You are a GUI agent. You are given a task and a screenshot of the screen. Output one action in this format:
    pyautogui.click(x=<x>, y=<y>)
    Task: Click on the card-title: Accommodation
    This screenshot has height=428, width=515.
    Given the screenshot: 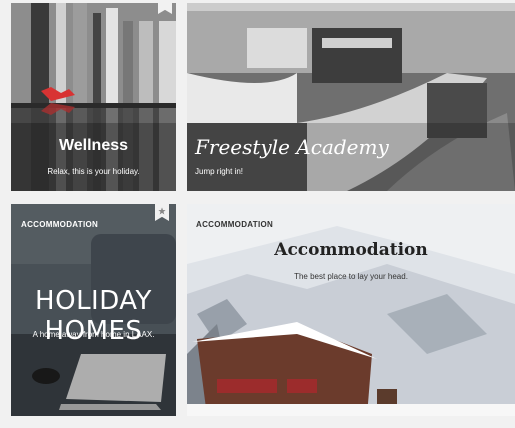 What is the action you would take?
    pyautogui.click(x=351, y=250)
    